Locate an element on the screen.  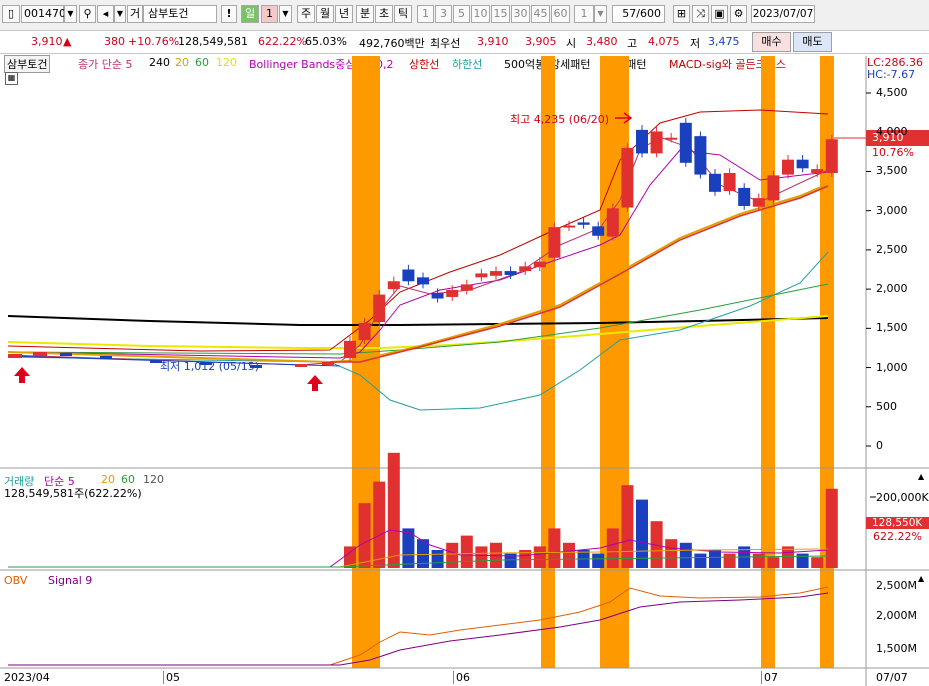
legend-ma120: 120 is located at coordinates (226, 62).